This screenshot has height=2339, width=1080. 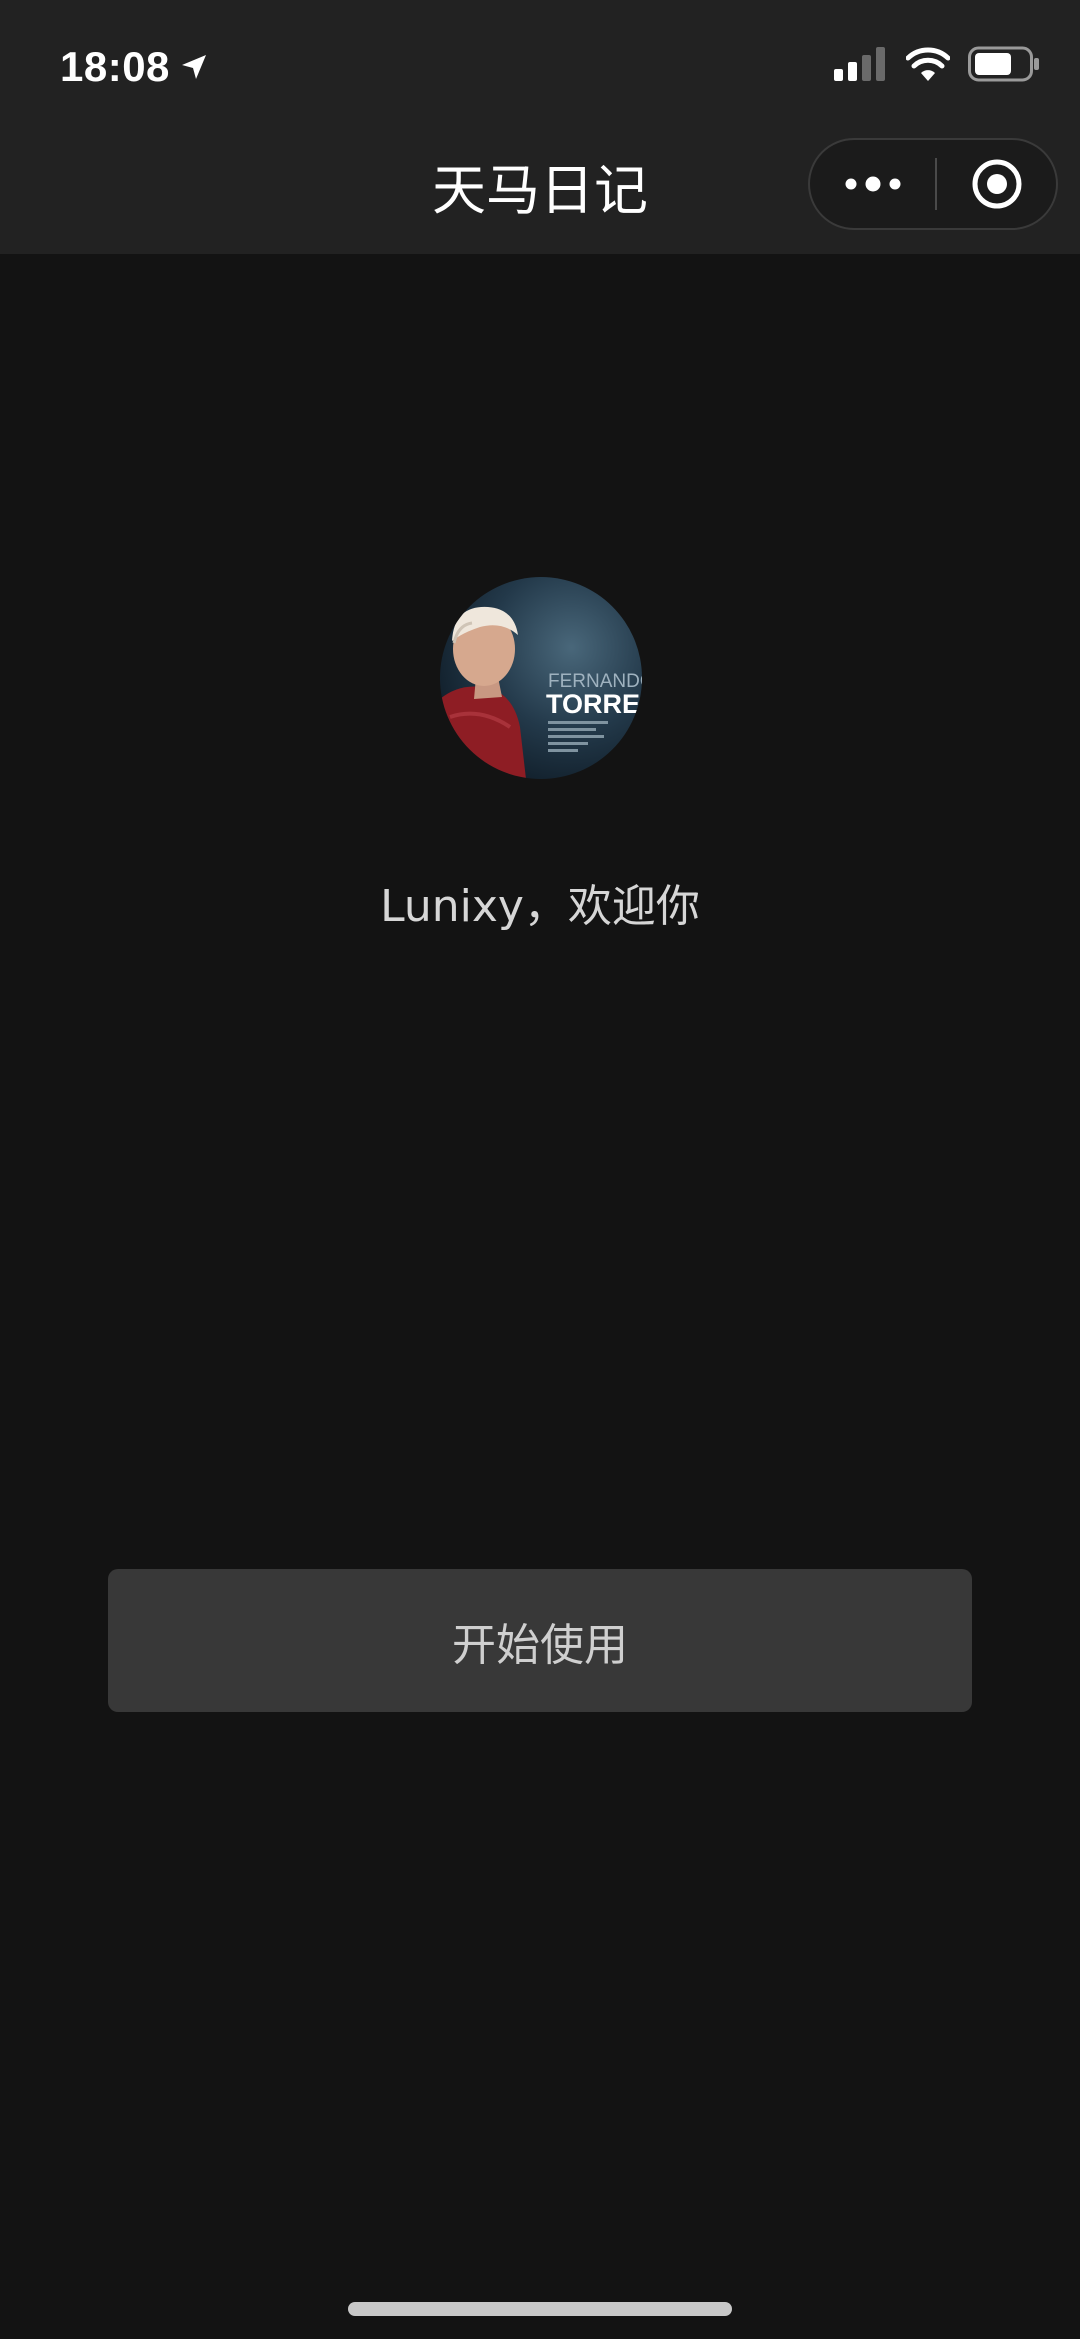 I want to click on status-bar: 18:08, so click(x=540, y=65).